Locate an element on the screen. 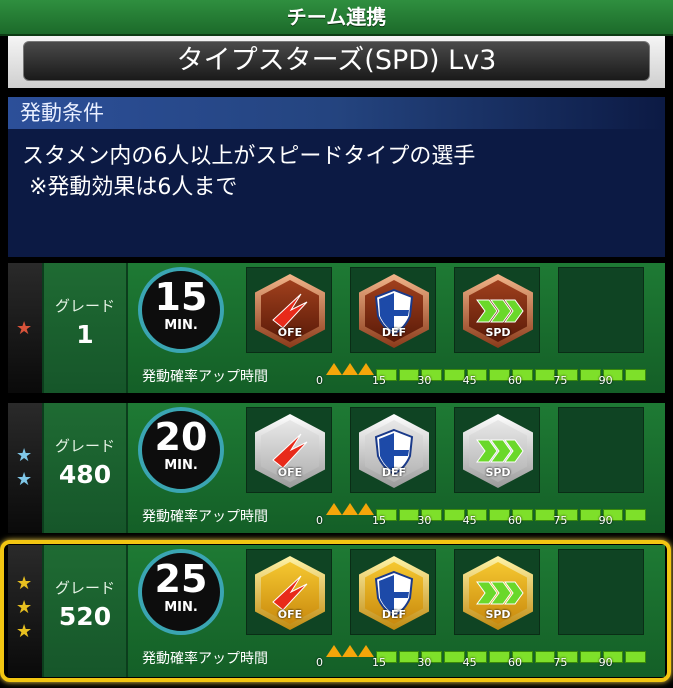 This screenshot has height=688, width=673. team-name-panel: タイプスターズ(SPD) Lv3 is located at coordinates (336, 62).